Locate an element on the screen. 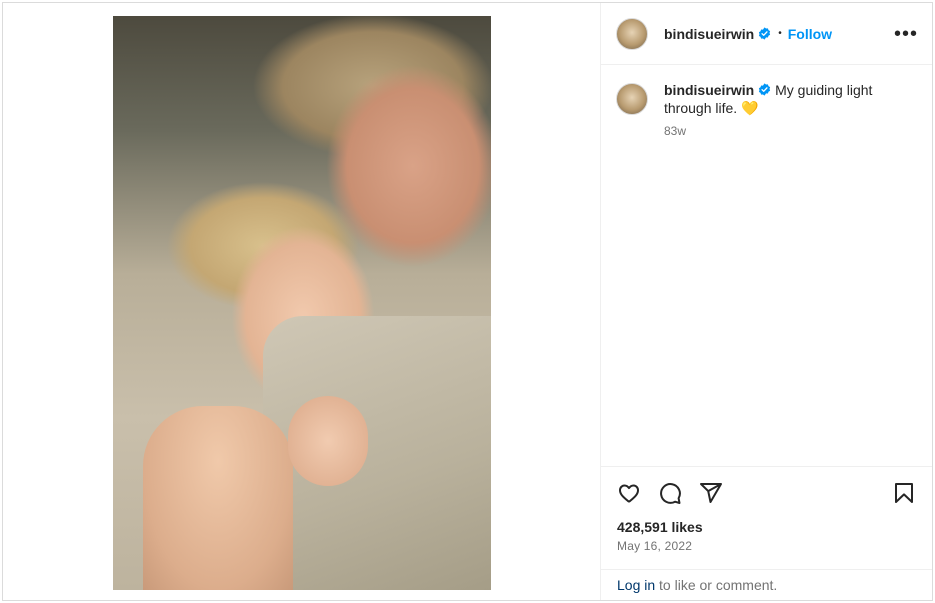 Image resolution: width=935 pixels, height=603 pixels. post-header: bindisueirwin • Follow ••• is located at coordinates (766, 34).